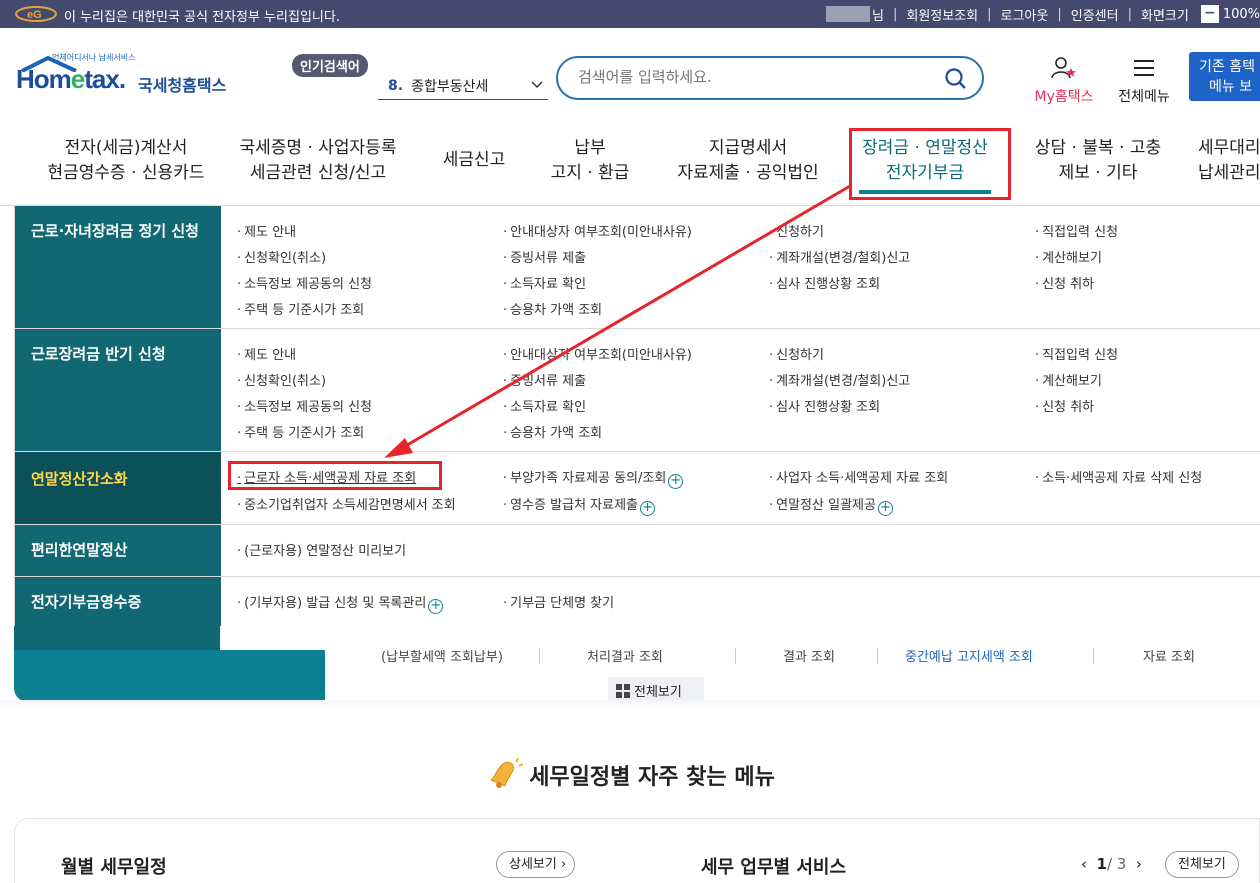  What do you see at coordinates (537, 85) in the screenshot?
I see `chevron-down-icon` at bounding box center [537, 85].